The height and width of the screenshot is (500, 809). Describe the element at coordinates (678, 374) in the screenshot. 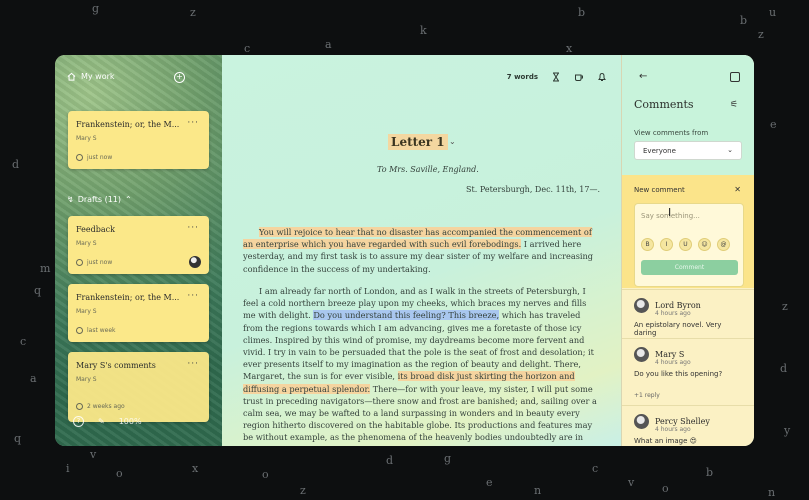

I see `comment-text: Do you like this opening?` at that location.